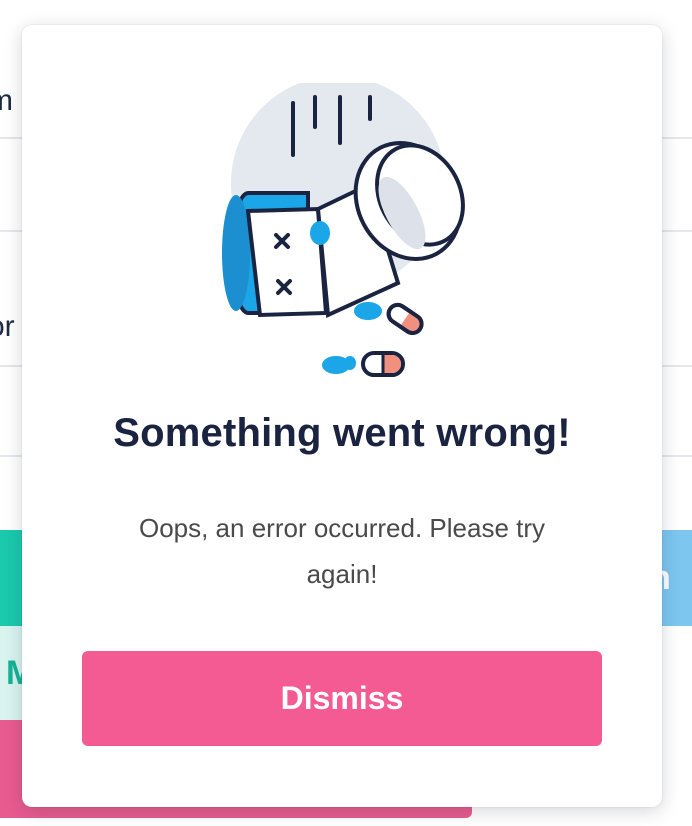 The height and width of the screenshot is (826, 692). What do you see at coordinates (342, 698) in the screenshot?
I see `dismiss-button: Dismiss` at bounding box center [342, 698].